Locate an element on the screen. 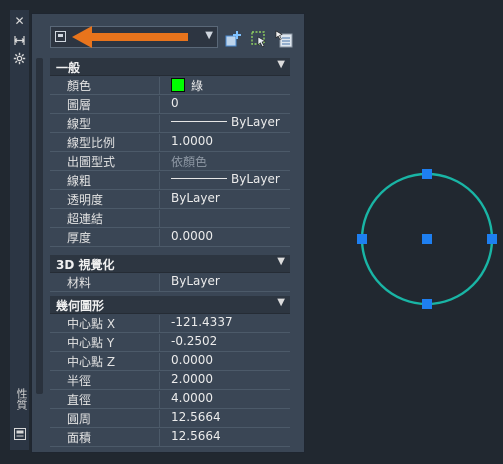 The width and height of the screenshot is (503, 464). autohide-icon is located at coordinates (19, 41).